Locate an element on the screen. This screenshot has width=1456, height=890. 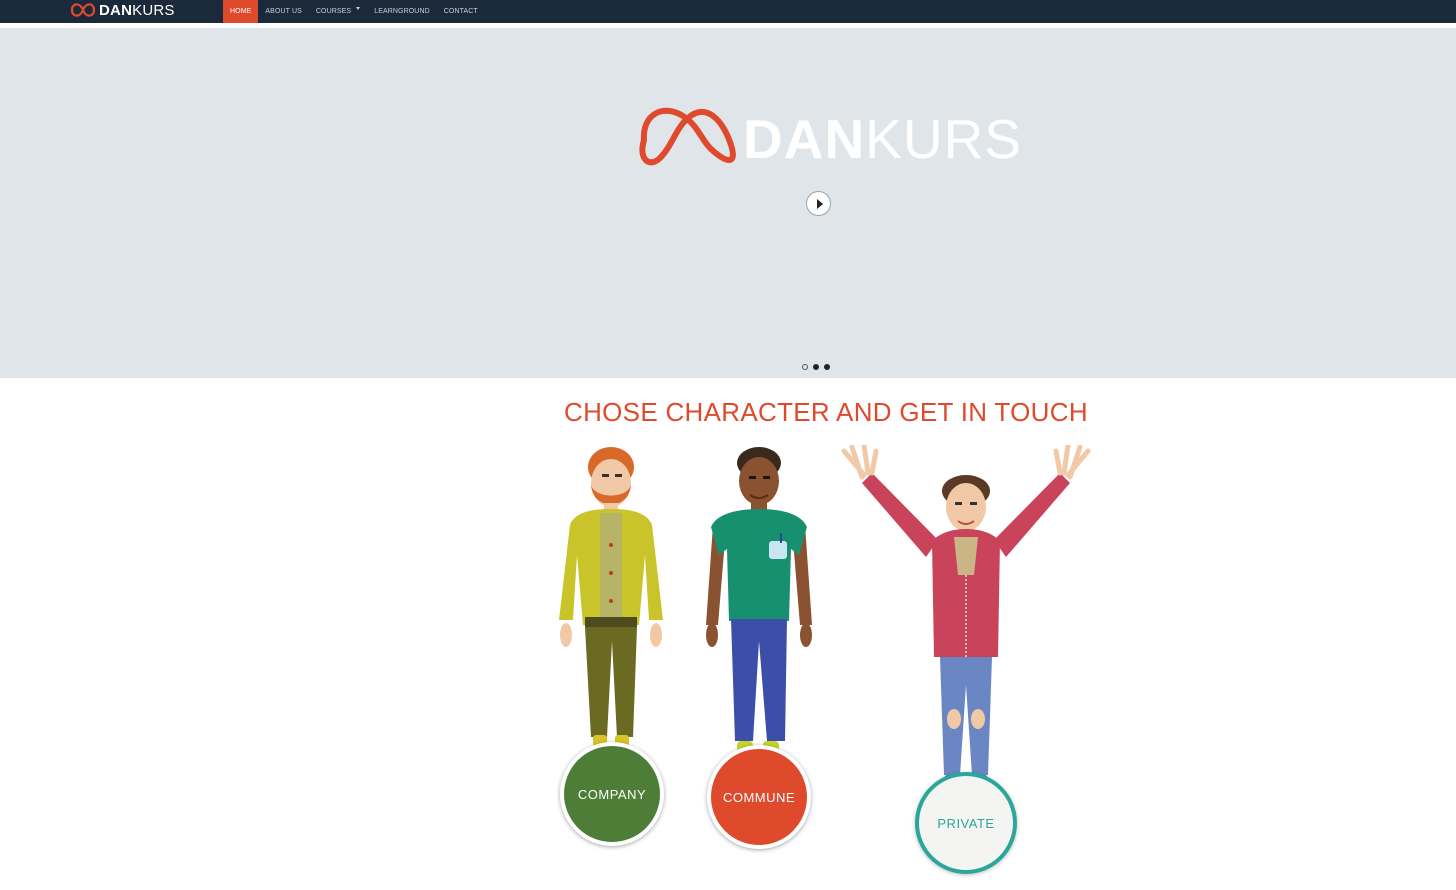
dankurs-knot-icon is located at coordinates (83, 10).